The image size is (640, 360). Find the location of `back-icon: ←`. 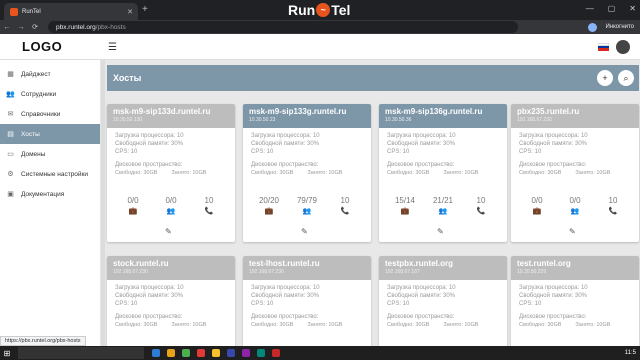

back-icon: ← is located at coordinates (7, 27).